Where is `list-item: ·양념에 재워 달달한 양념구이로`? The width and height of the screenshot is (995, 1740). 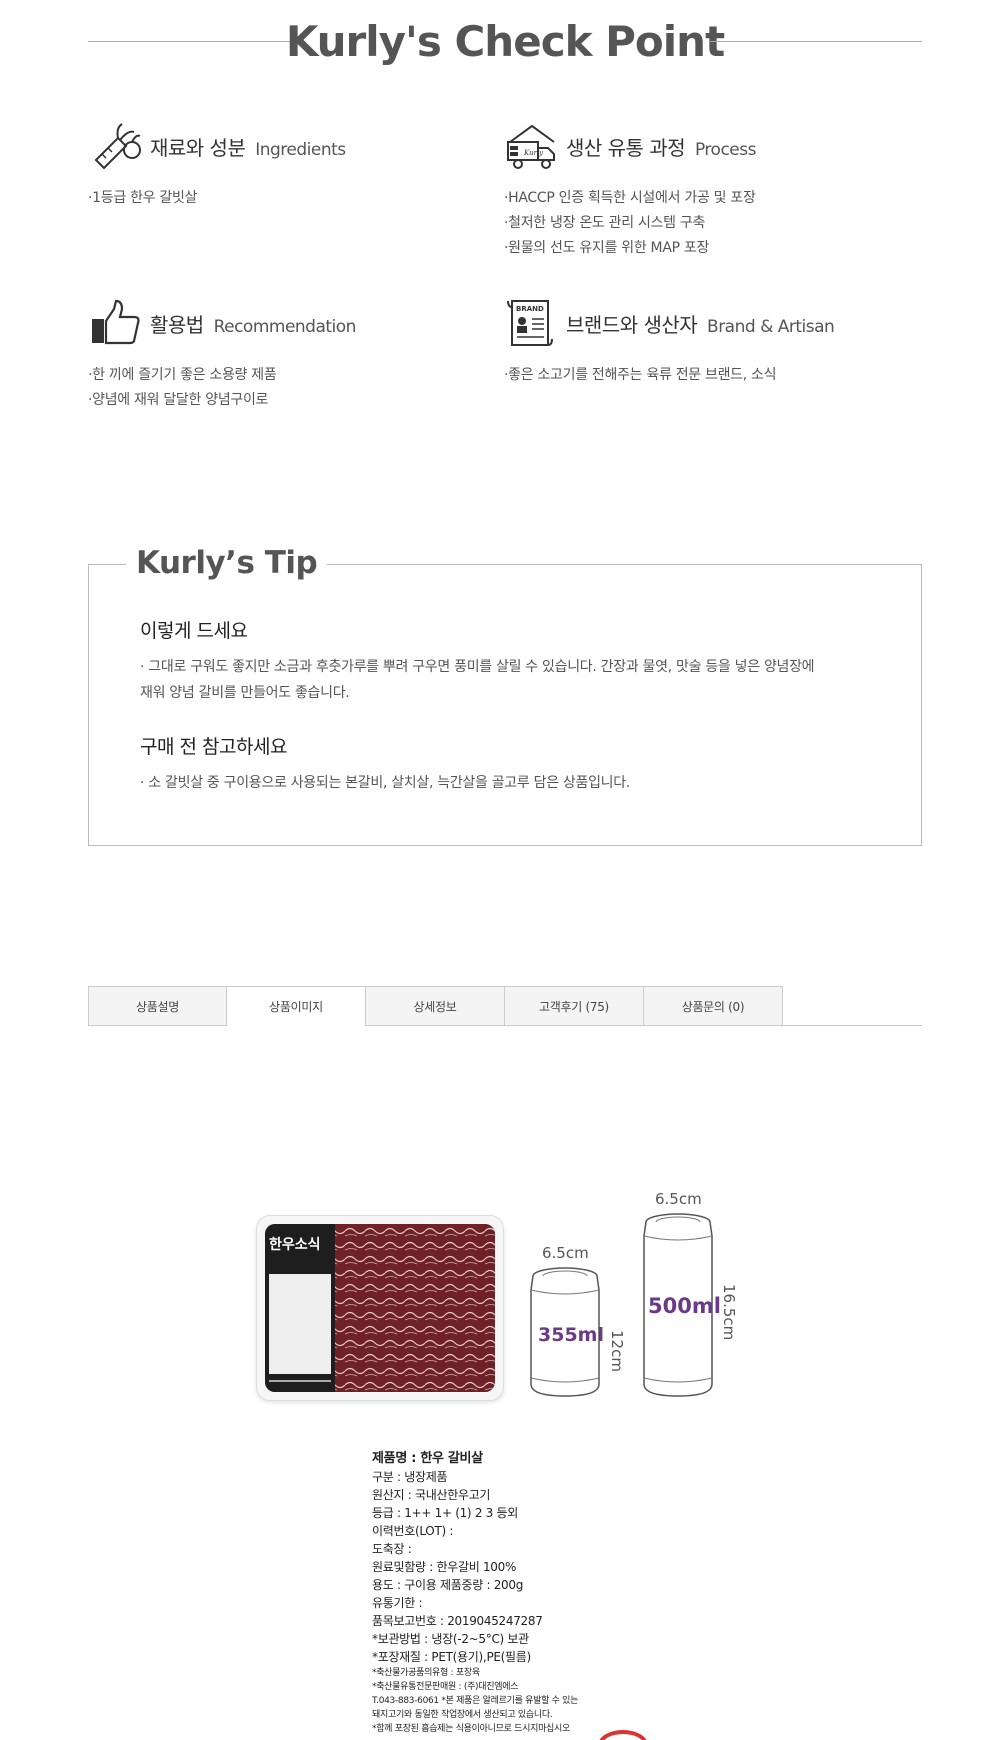
list-item: ·양념에 재워 달달한 양념구이로 is located at coordinates (178, 400).